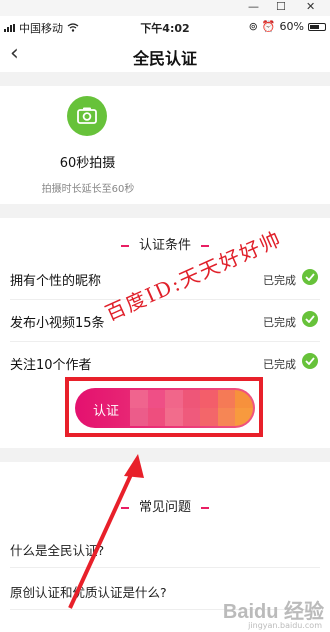 This screenshot has width=330, height=632. I want to click on faq-heading: 常见问题, so click(165, 505).